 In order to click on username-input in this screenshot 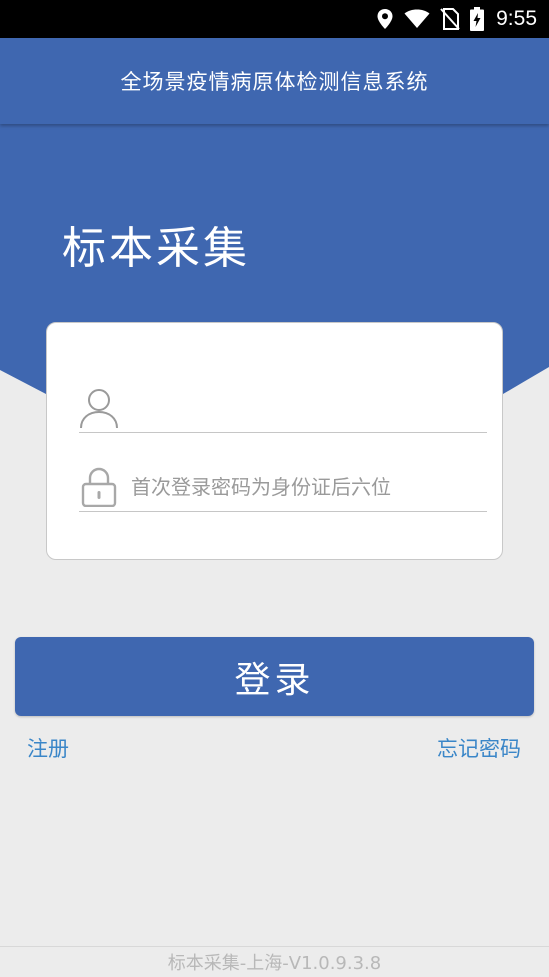, I will do `click(301, 407)`.